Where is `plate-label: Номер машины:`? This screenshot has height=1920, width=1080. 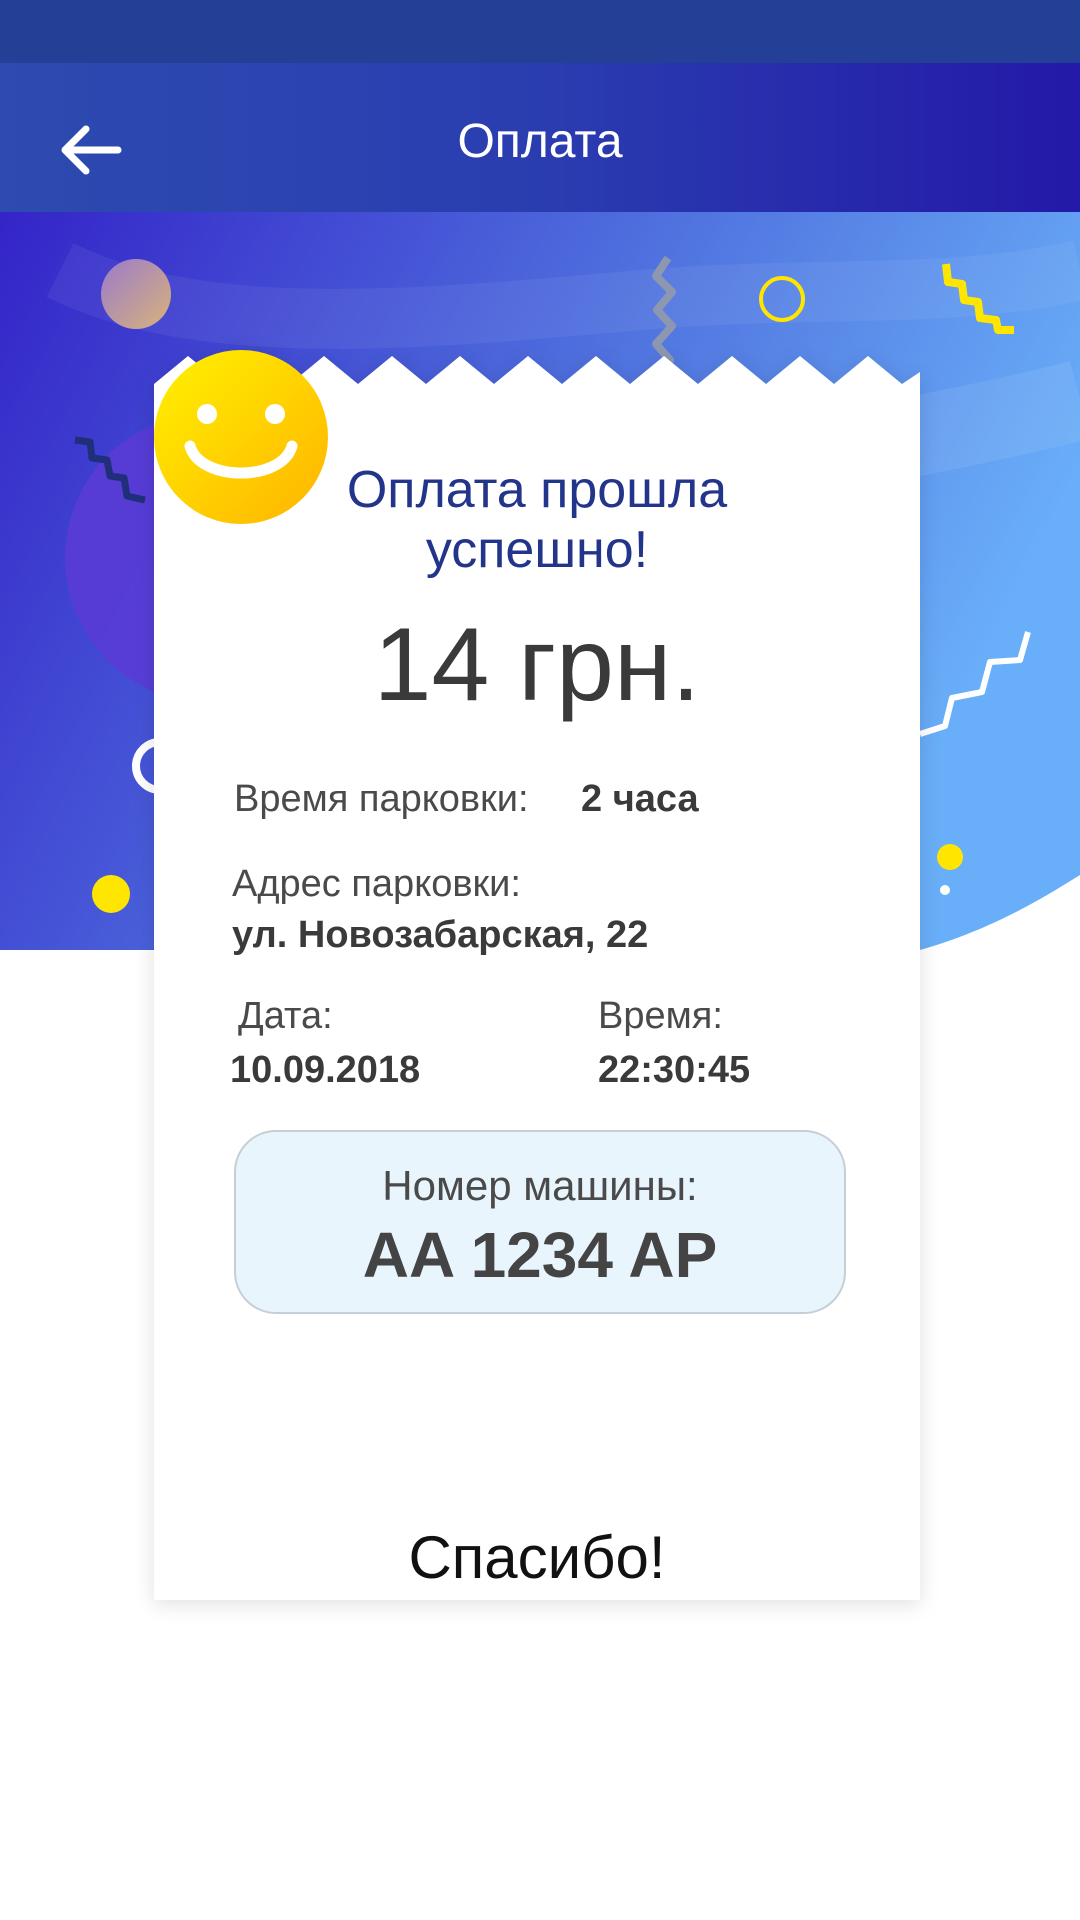 plate-label: Номер машины: is located at coordinates (540, 1185).